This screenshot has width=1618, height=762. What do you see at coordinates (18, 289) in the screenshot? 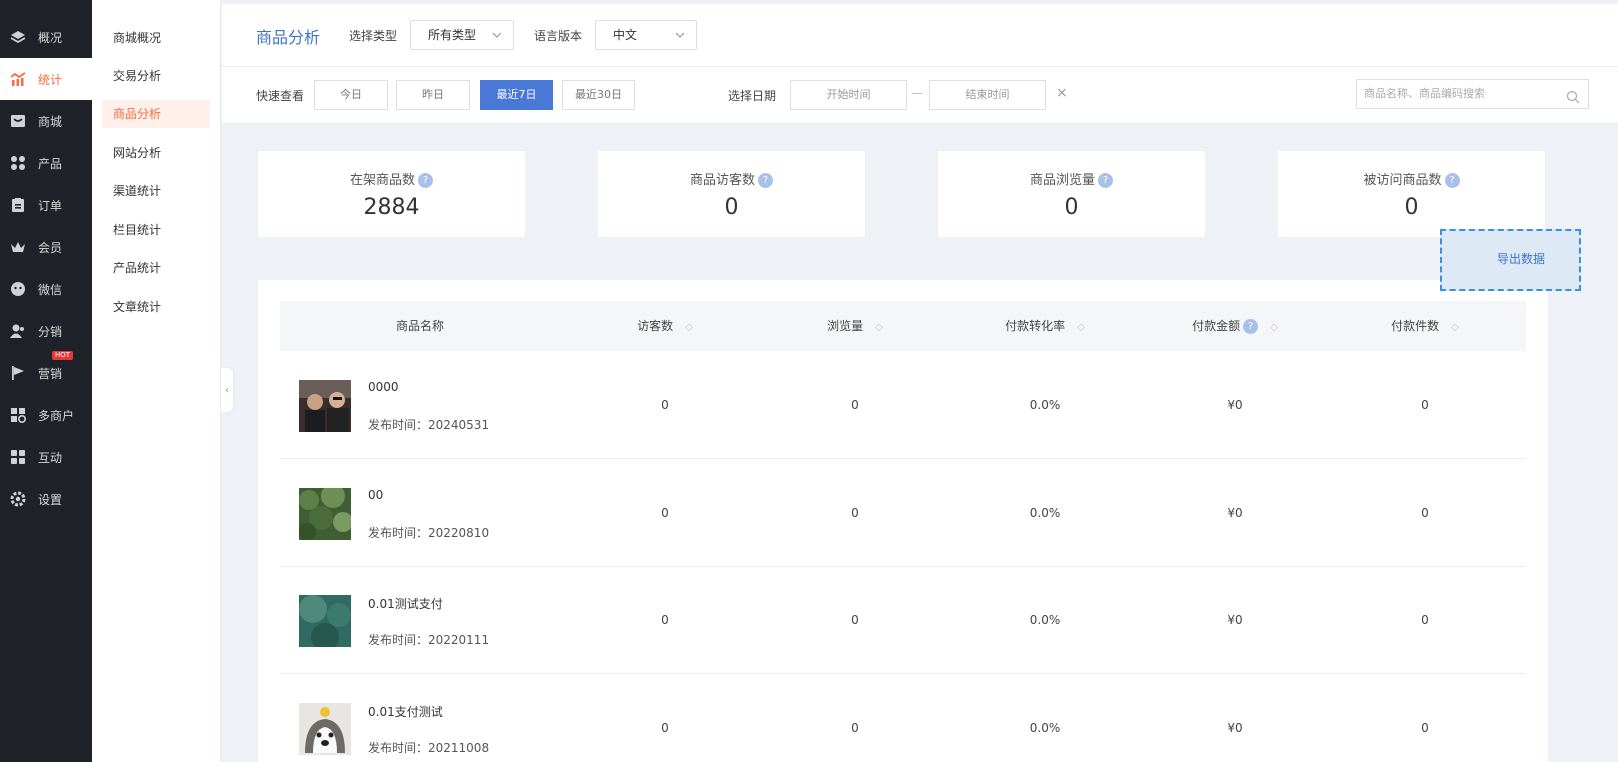
I see `wechat-icon` at bounding box center [18, 289].